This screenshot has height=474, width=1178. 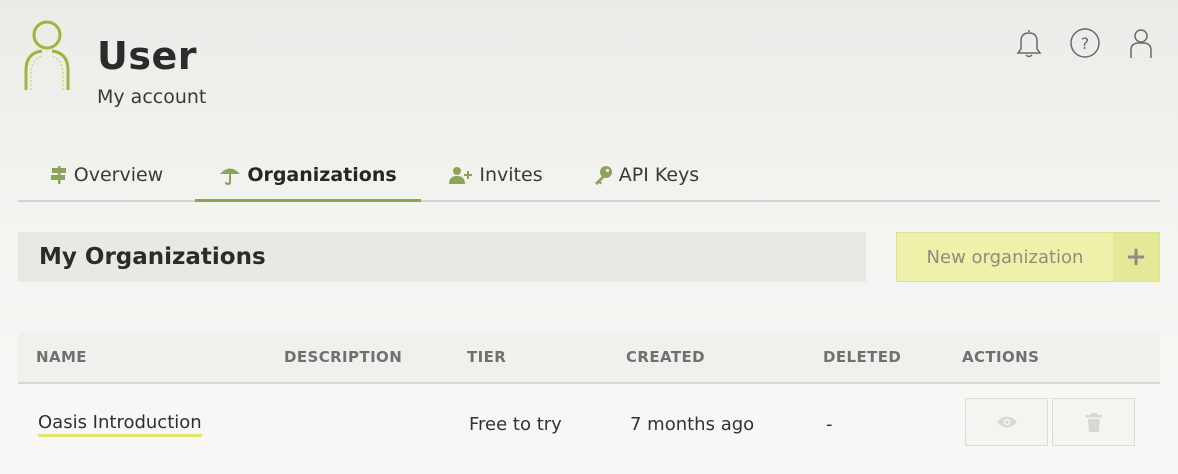 What do you see at coordinates (442, 257) in the screenshot?
I see `section-header: My Organizations` at bounding box center [442, 257].